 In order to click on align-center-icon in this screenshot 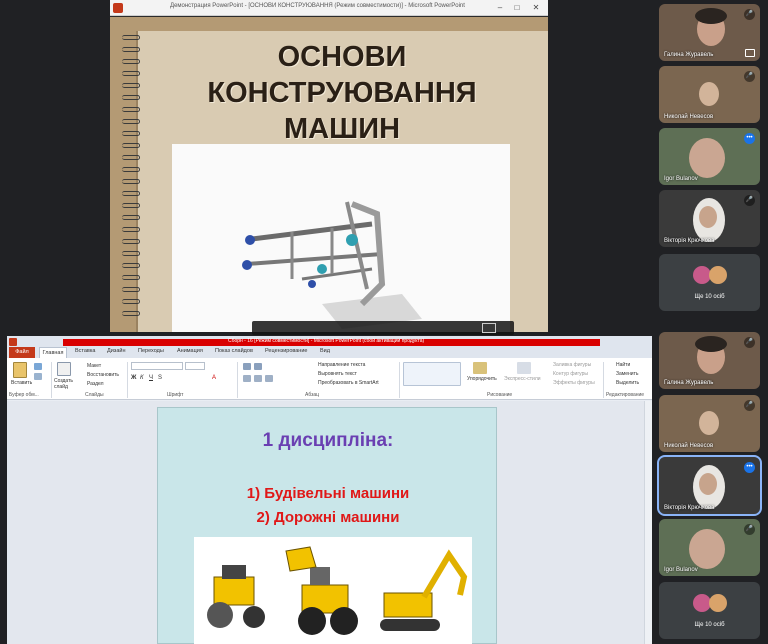, I will do `click(258, 378)`.